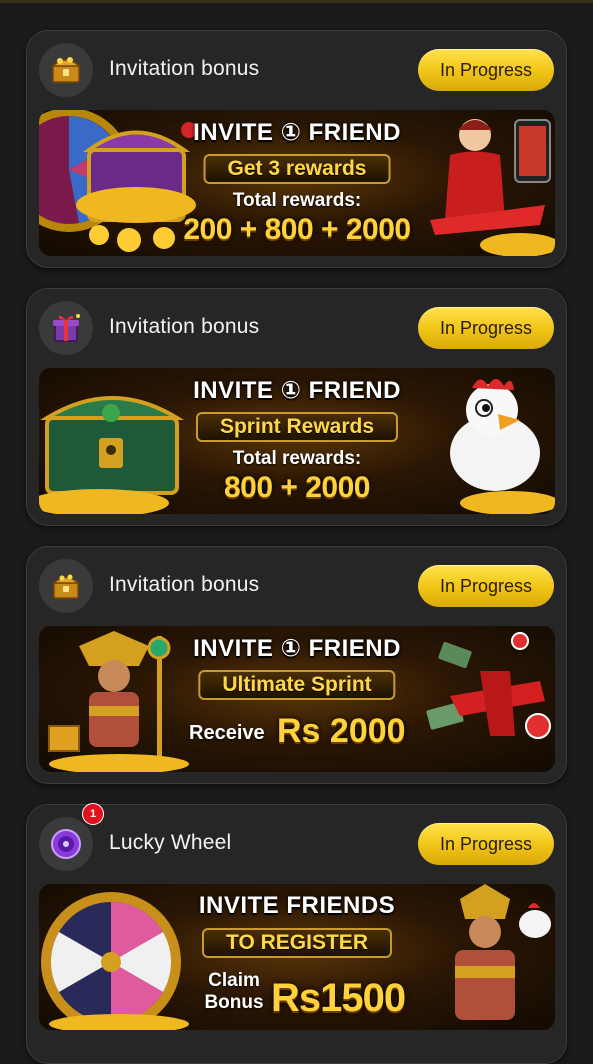  I want to click on banner-subheading: Sprint Rewards, so click(297, 427).